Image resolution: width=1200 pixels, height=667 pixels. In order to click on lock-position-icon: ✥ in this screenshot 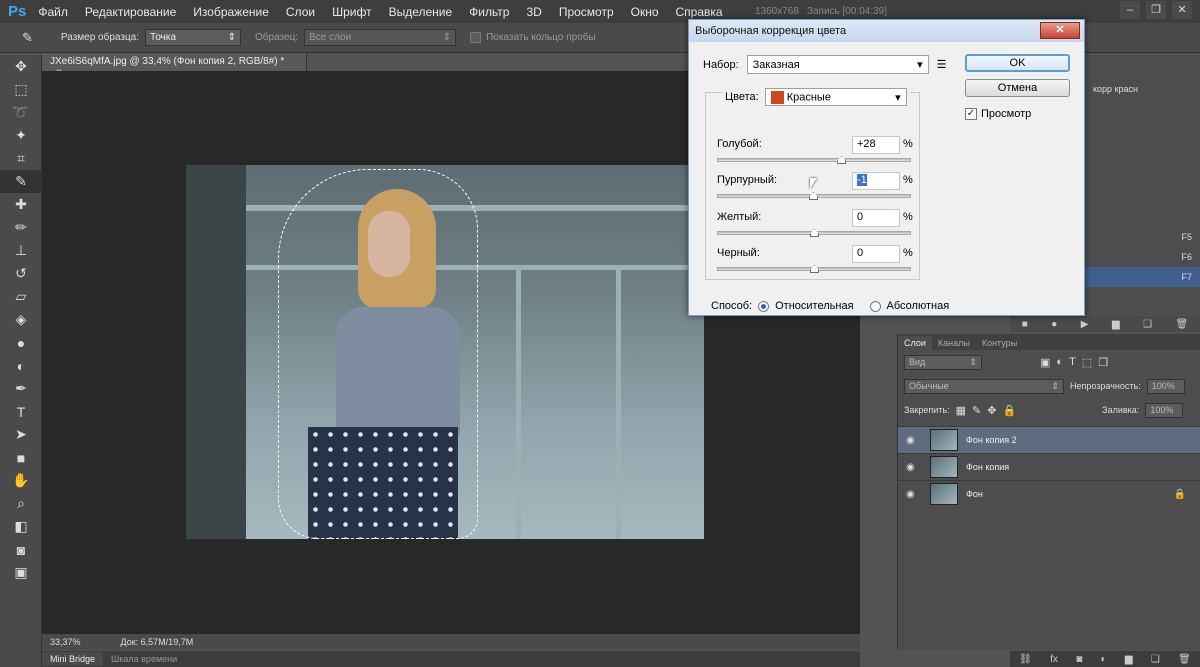, I will do `click(991, 410)`.